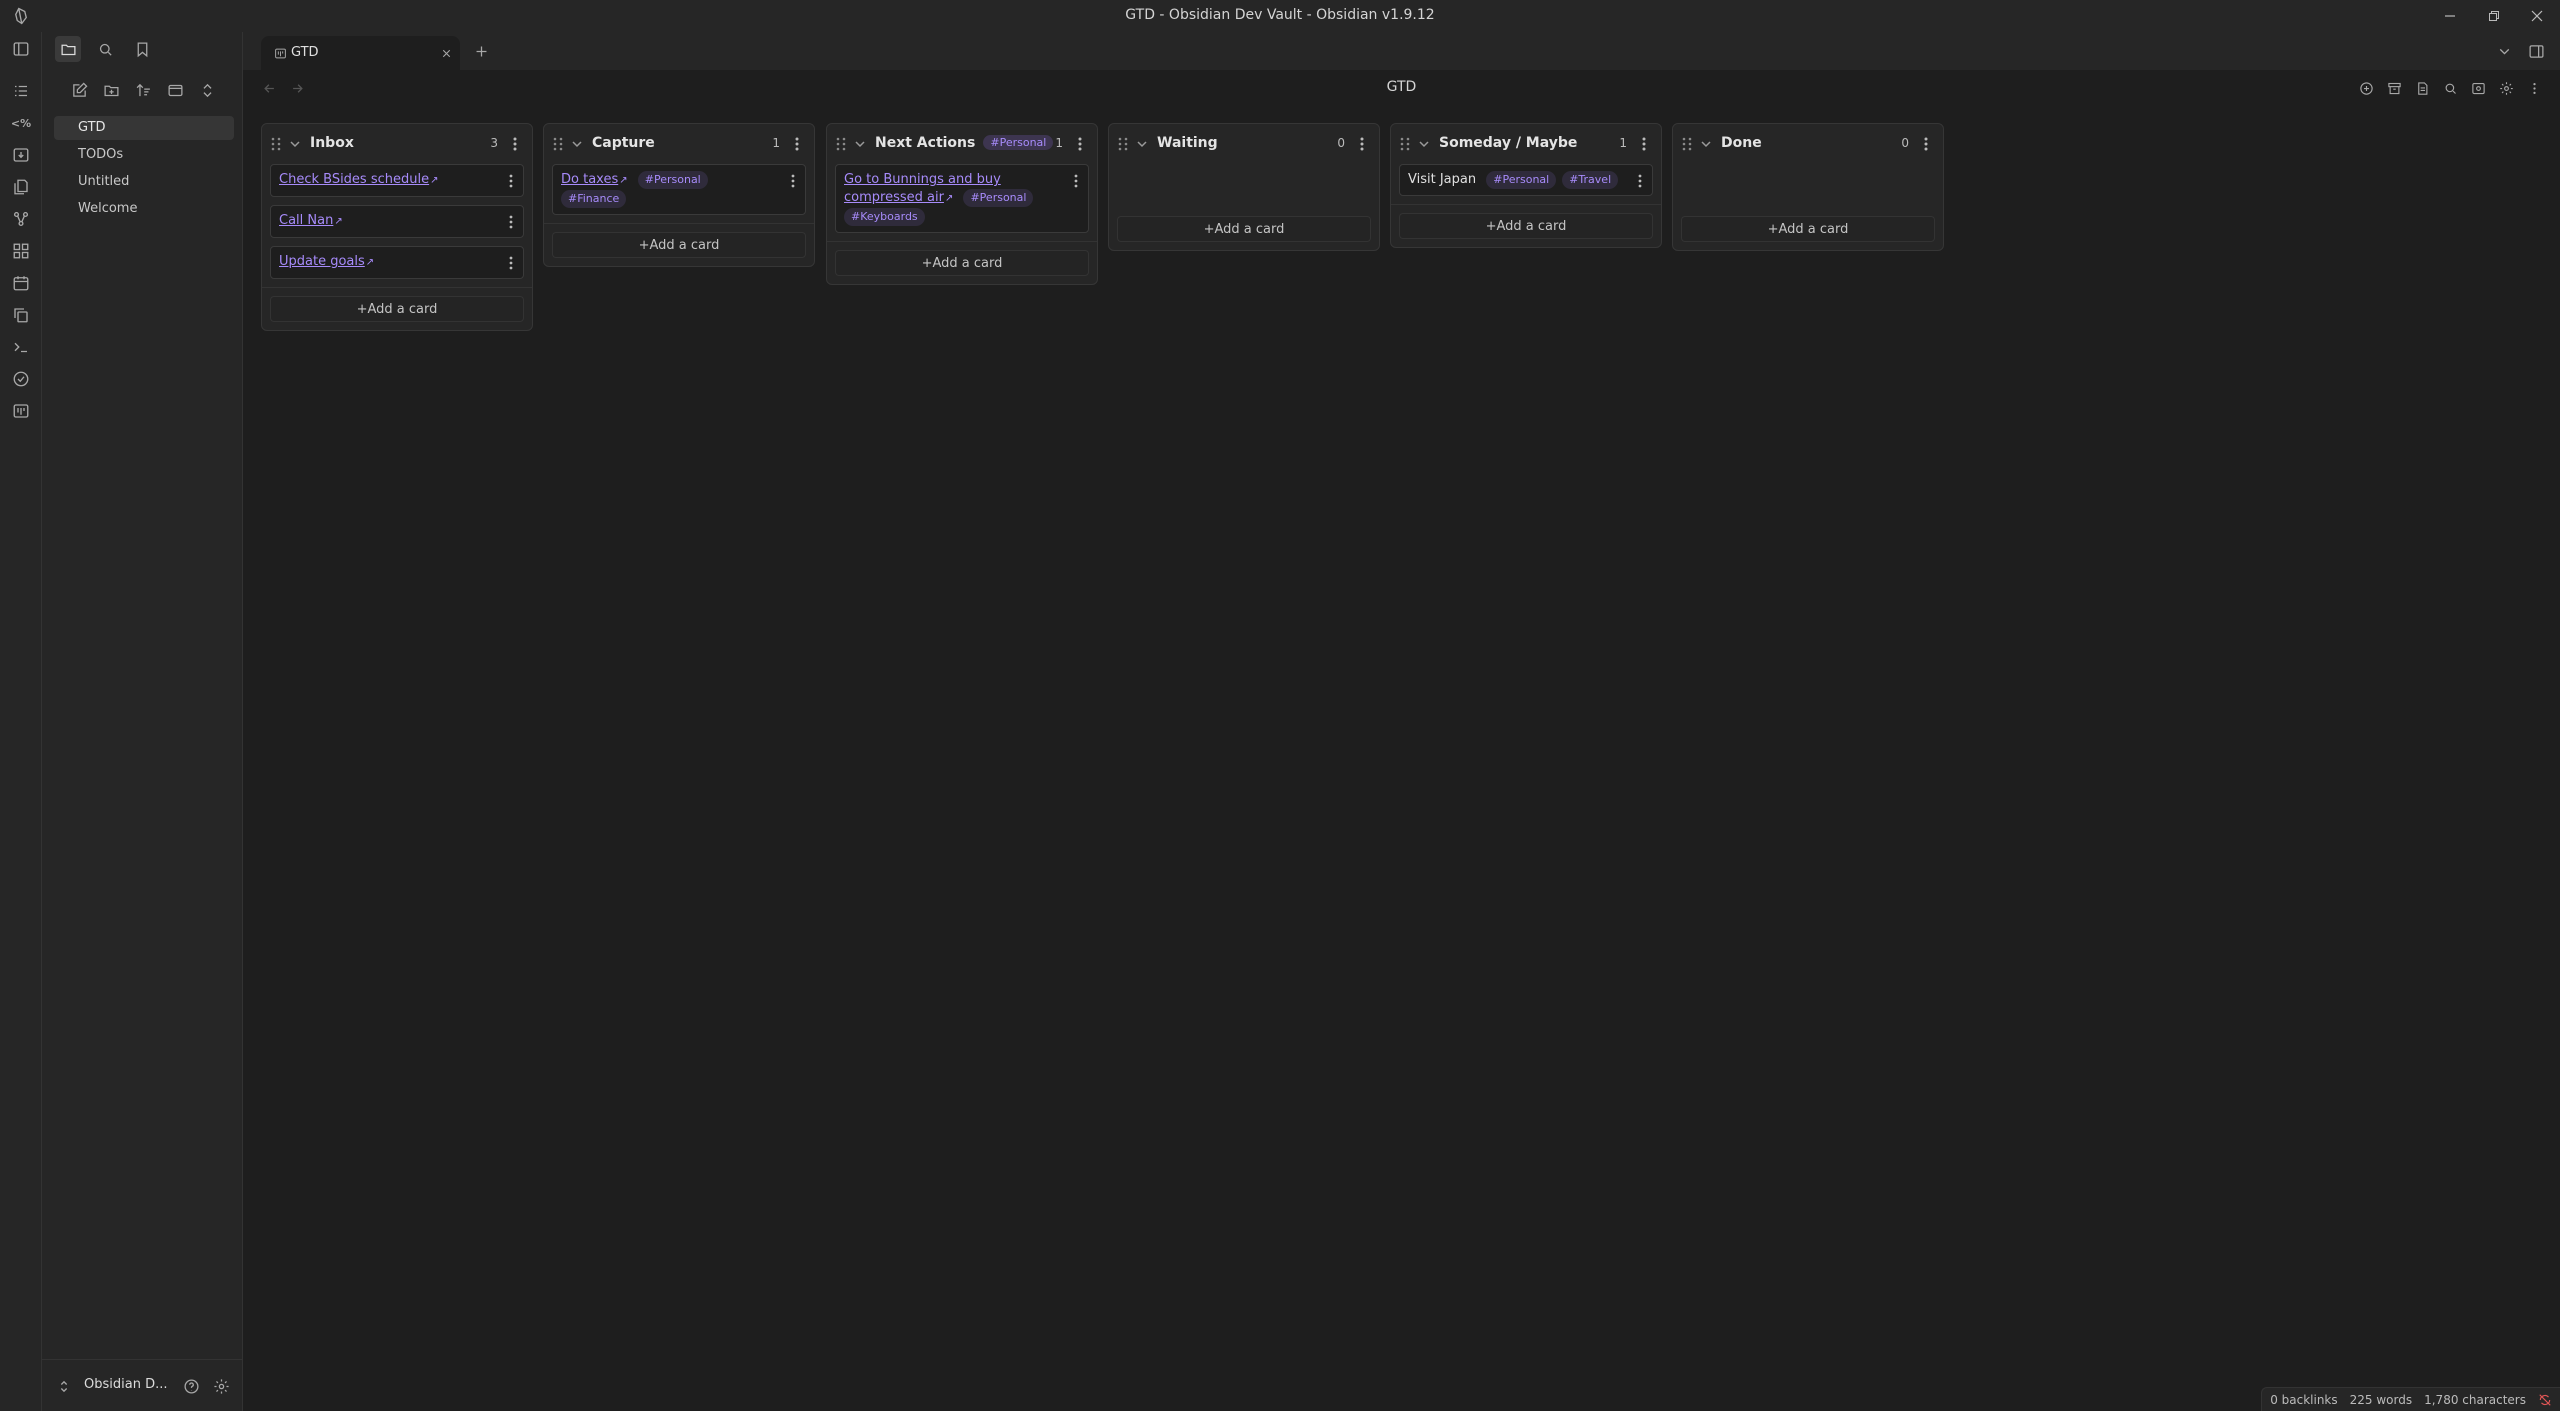 This screenshot has width=2560, height=1411. Describe the element at coordinates (144, 209) in the screenshot. I see `file-item-welcome: Welcome` at that location.